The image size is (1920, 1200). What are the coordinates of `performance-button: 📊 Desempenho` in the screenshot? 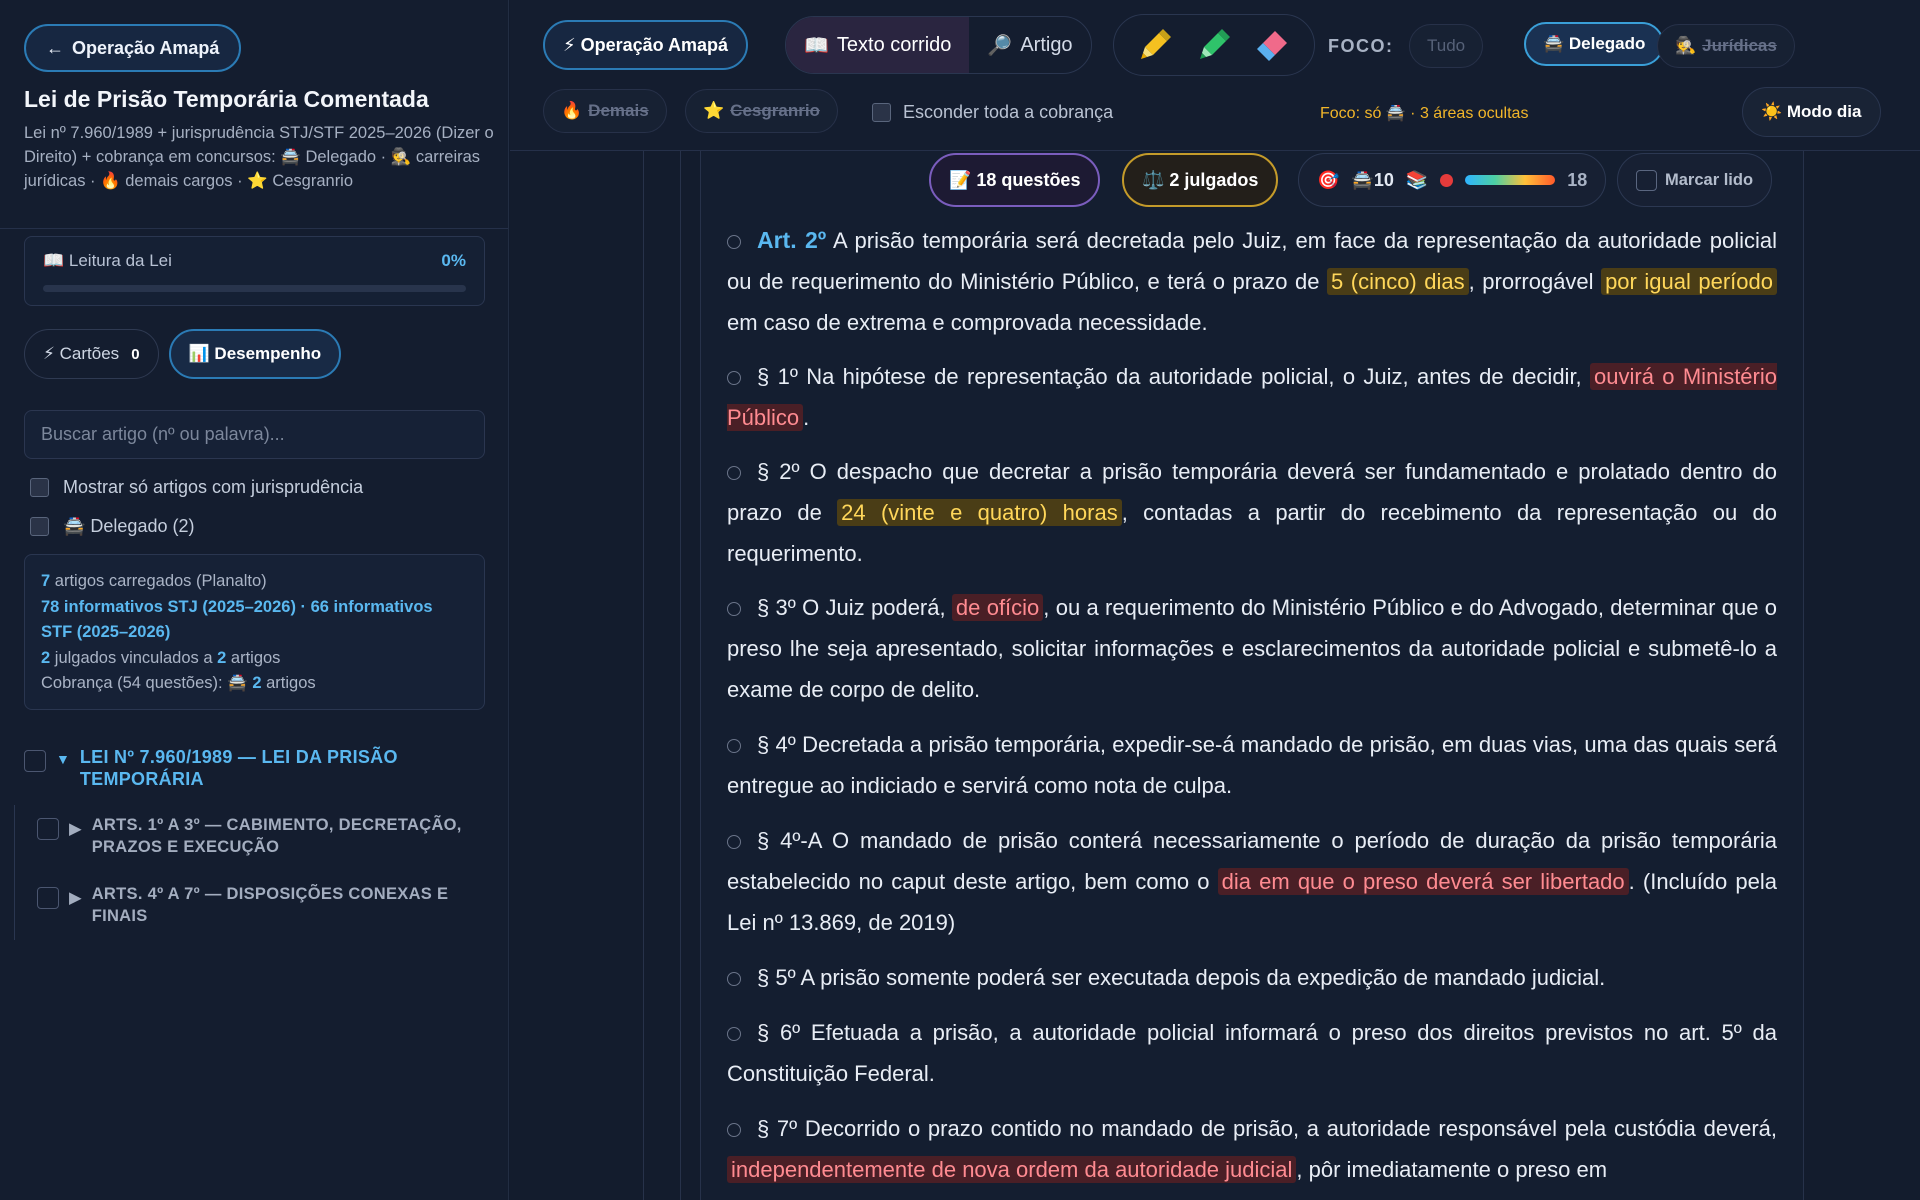 It's located at (255, 354).